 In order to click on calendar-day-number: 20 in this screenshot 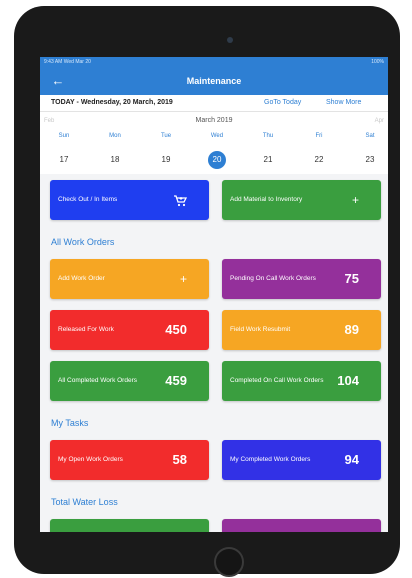, I will do `click(217, 160)`.